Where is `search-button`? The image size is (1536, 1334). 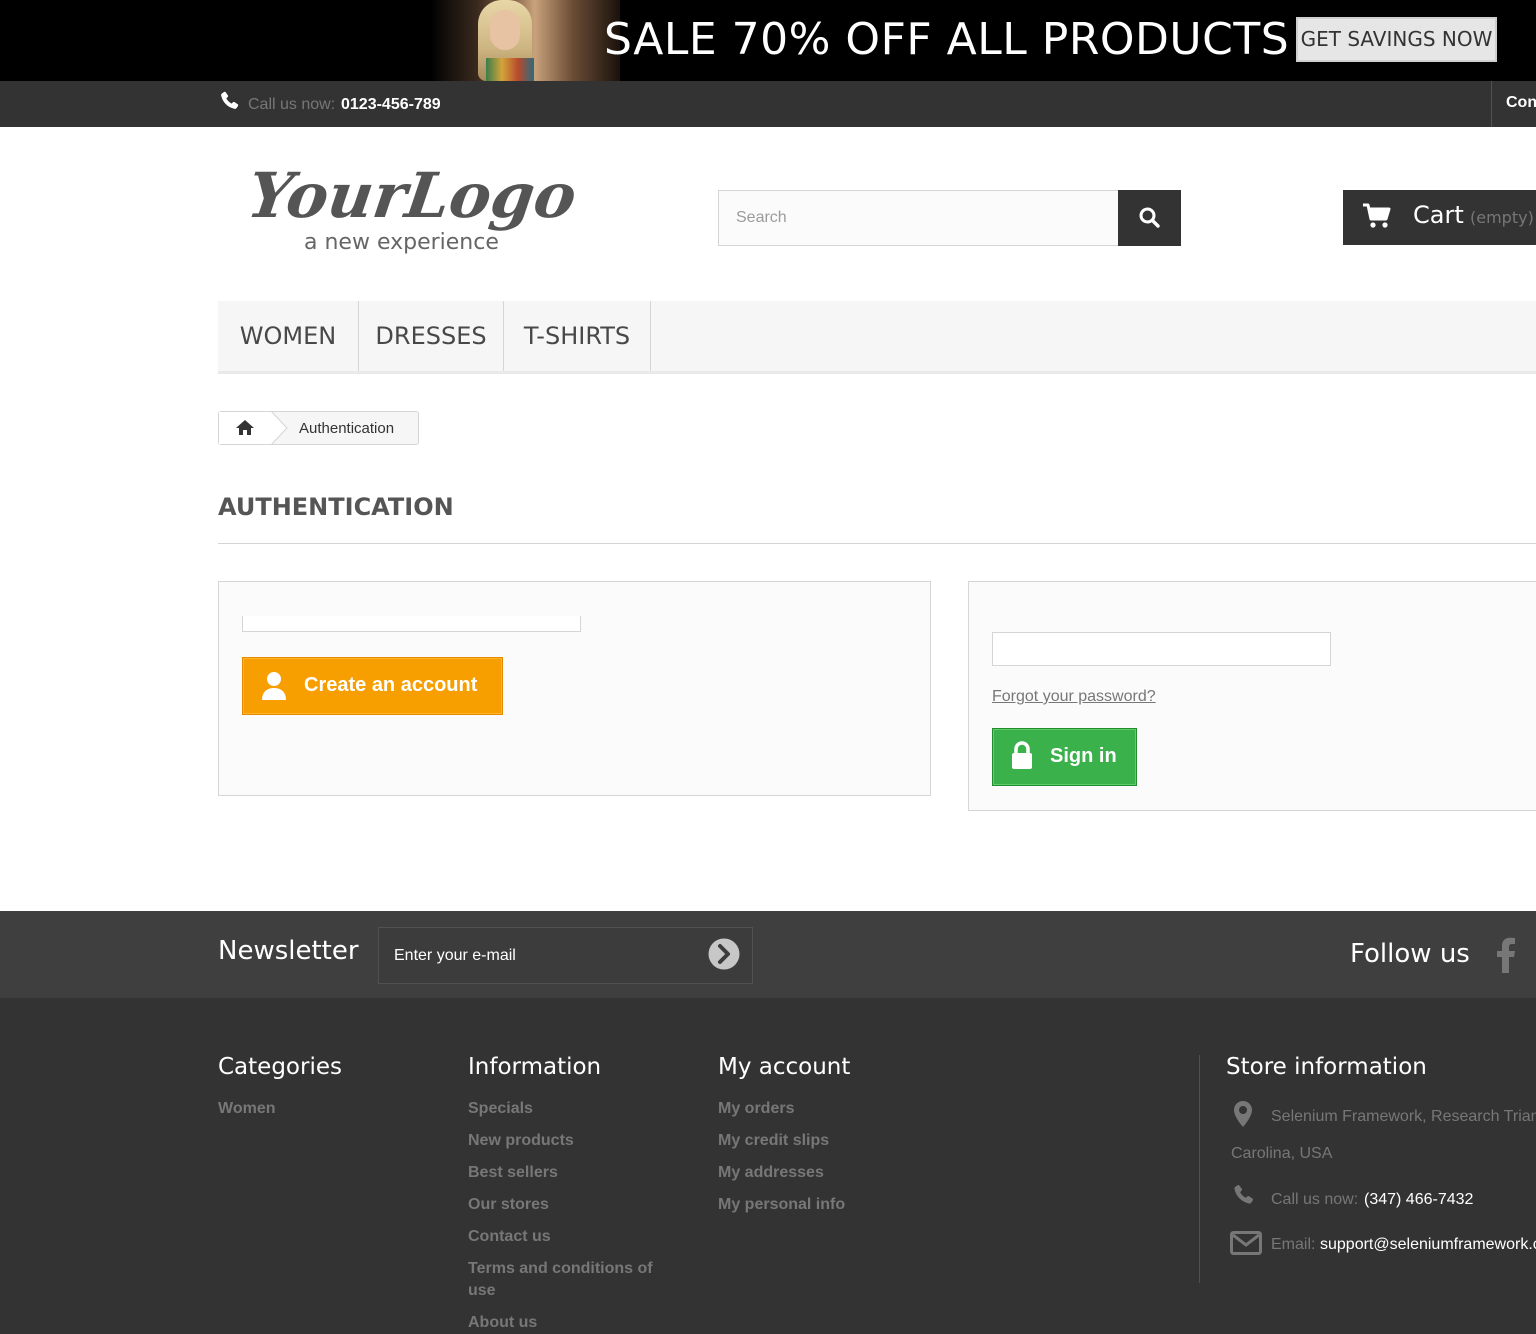 search-button is located at coordinates (1149, 218).